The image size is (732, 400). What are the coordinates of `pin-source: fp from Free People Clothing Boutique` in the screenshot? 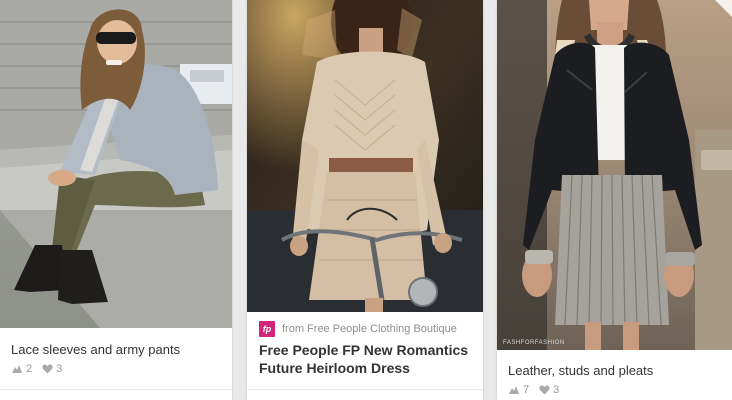 It's located at (365, 324).